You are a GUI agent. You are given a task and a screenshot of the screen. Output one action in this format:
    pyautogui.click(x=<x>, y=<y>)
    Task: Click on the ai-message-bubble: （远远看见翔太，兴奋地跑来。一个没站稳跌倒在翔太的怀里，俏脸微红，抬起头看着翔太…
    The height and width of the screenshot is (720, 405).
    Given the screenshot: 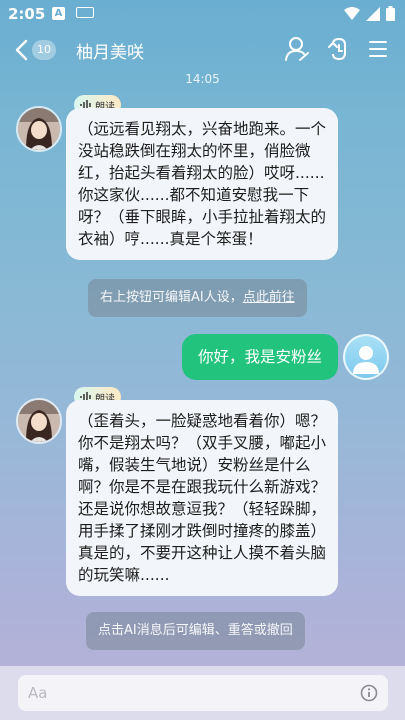 What is the action you would take?
    pyautogui.click(x=202, y=184)
    